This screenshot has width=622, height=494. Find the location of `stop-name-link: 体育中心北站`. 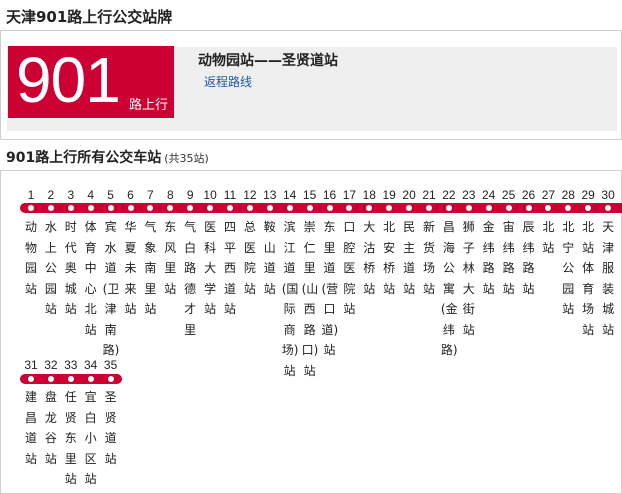

stop-name-link: 体育中心北站 is located at coordinates (91, 278).